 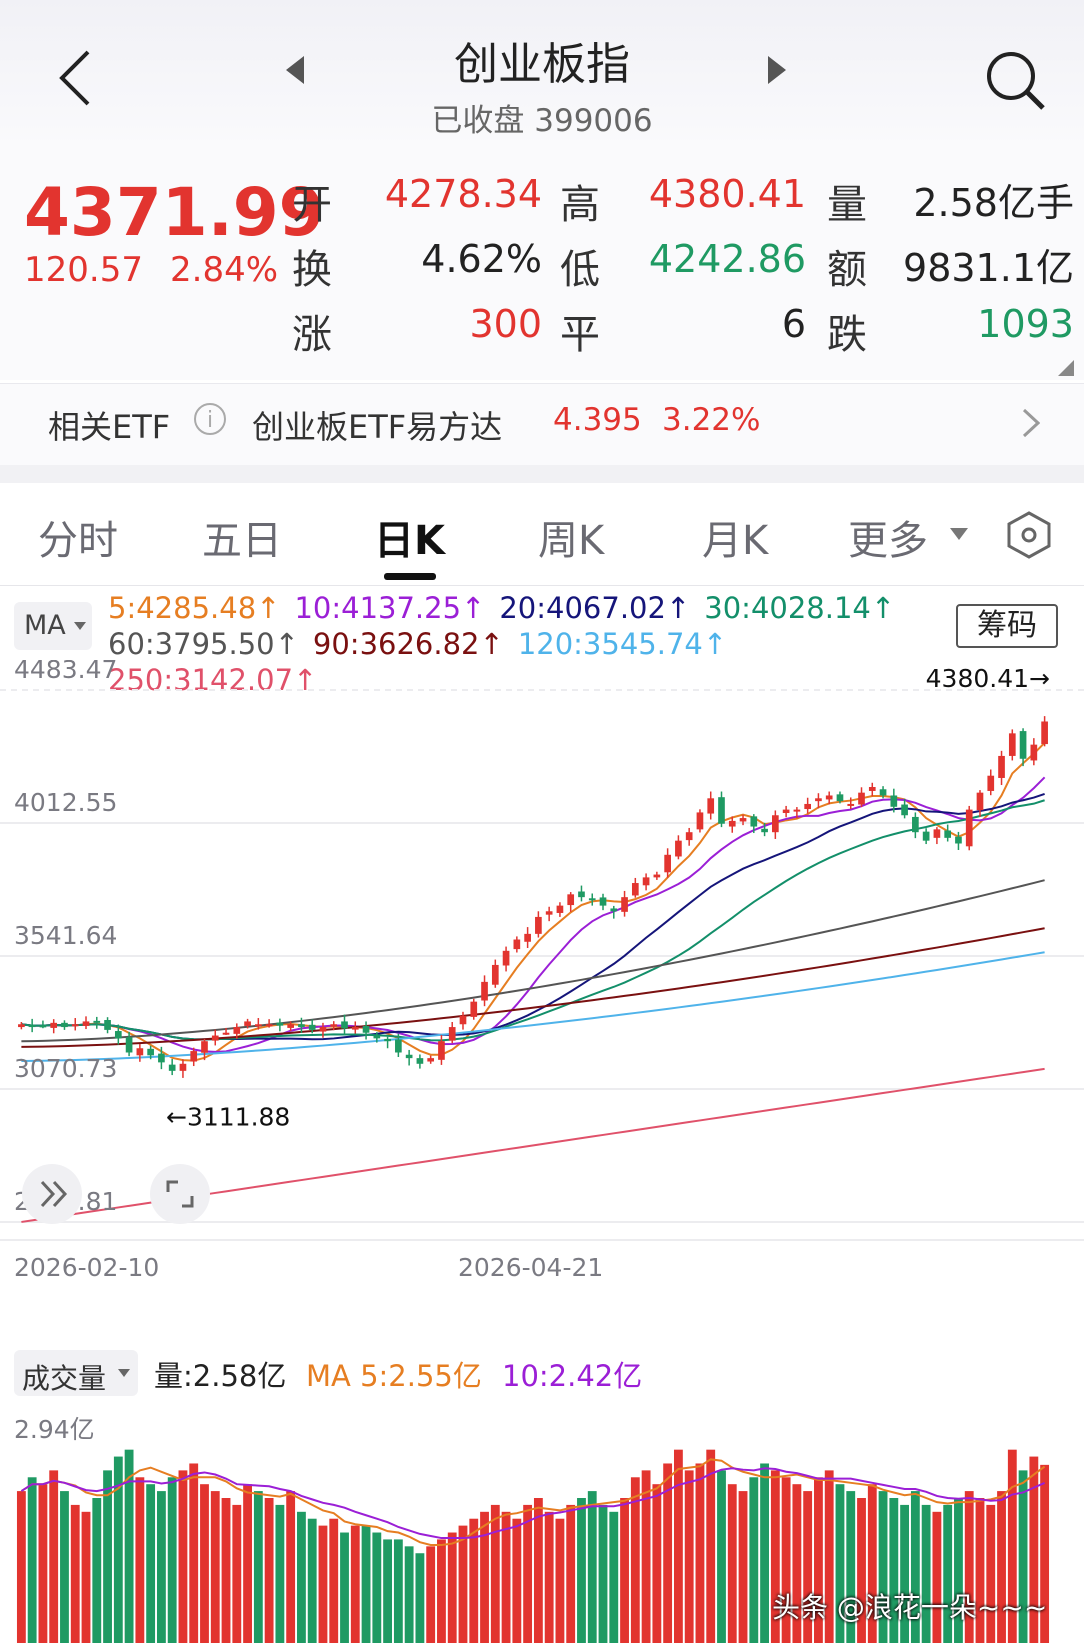 What do you see at coordinates (542, 424) in the screenshot?
I see `related-etf-bar: 相关ETF i 创业板ETF易方达 4.395 3.22%` at bounding box center [542, 424].